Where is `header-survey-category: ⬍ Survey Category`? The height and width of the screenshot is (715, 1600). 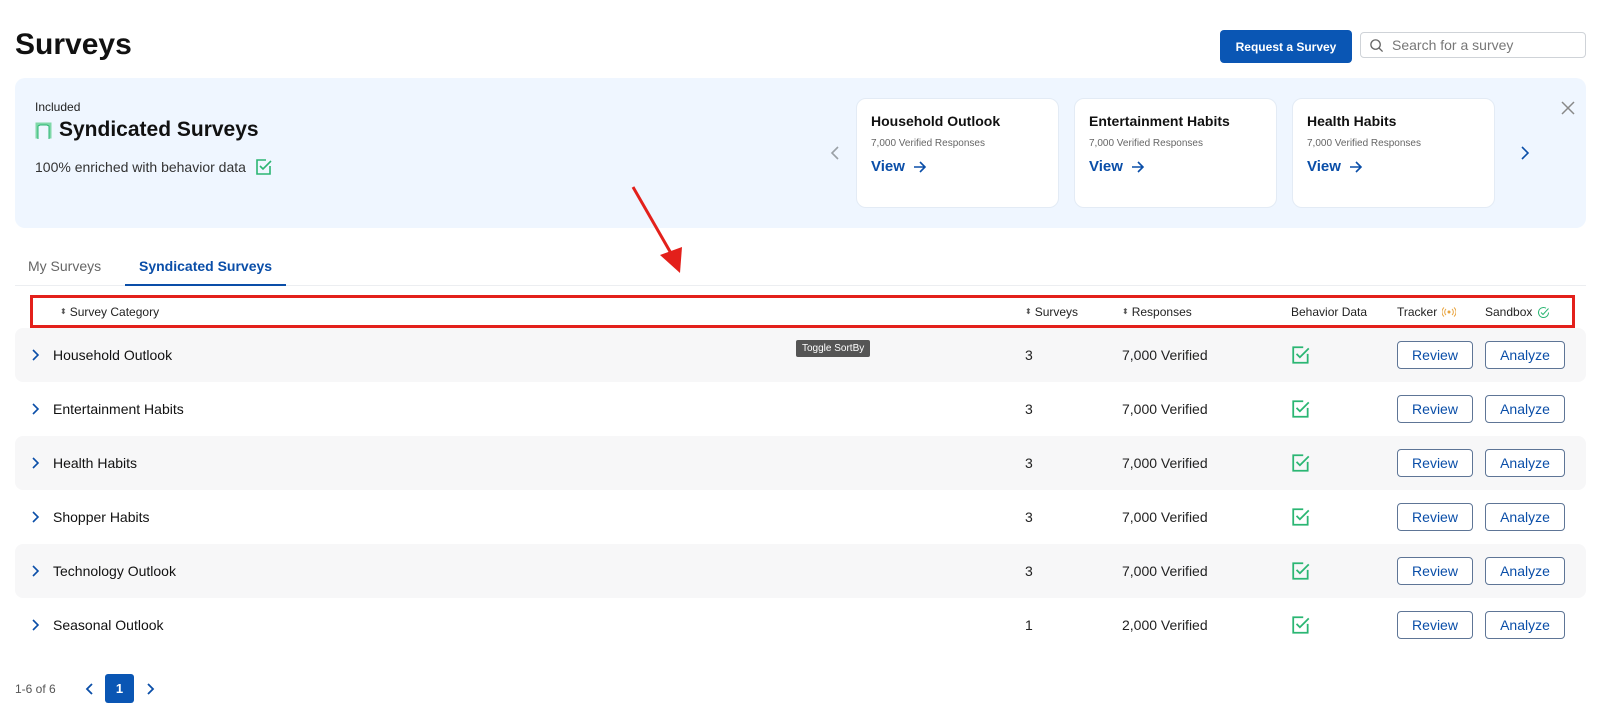 header-survey-category: ⬍ Survey Category is located at coordinates (109, 312).